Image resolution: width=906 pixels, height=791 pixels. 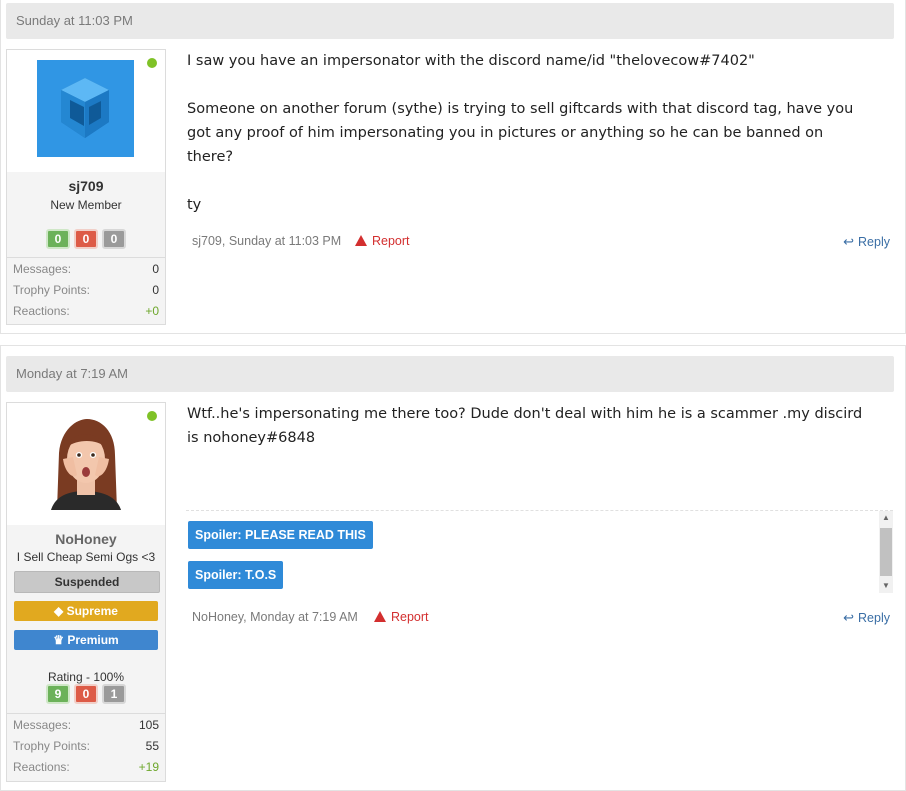 What do you see at coordinates (86, 205) in the screenshot?
I see `user-title: New Member` at bounding box center [86, 205].